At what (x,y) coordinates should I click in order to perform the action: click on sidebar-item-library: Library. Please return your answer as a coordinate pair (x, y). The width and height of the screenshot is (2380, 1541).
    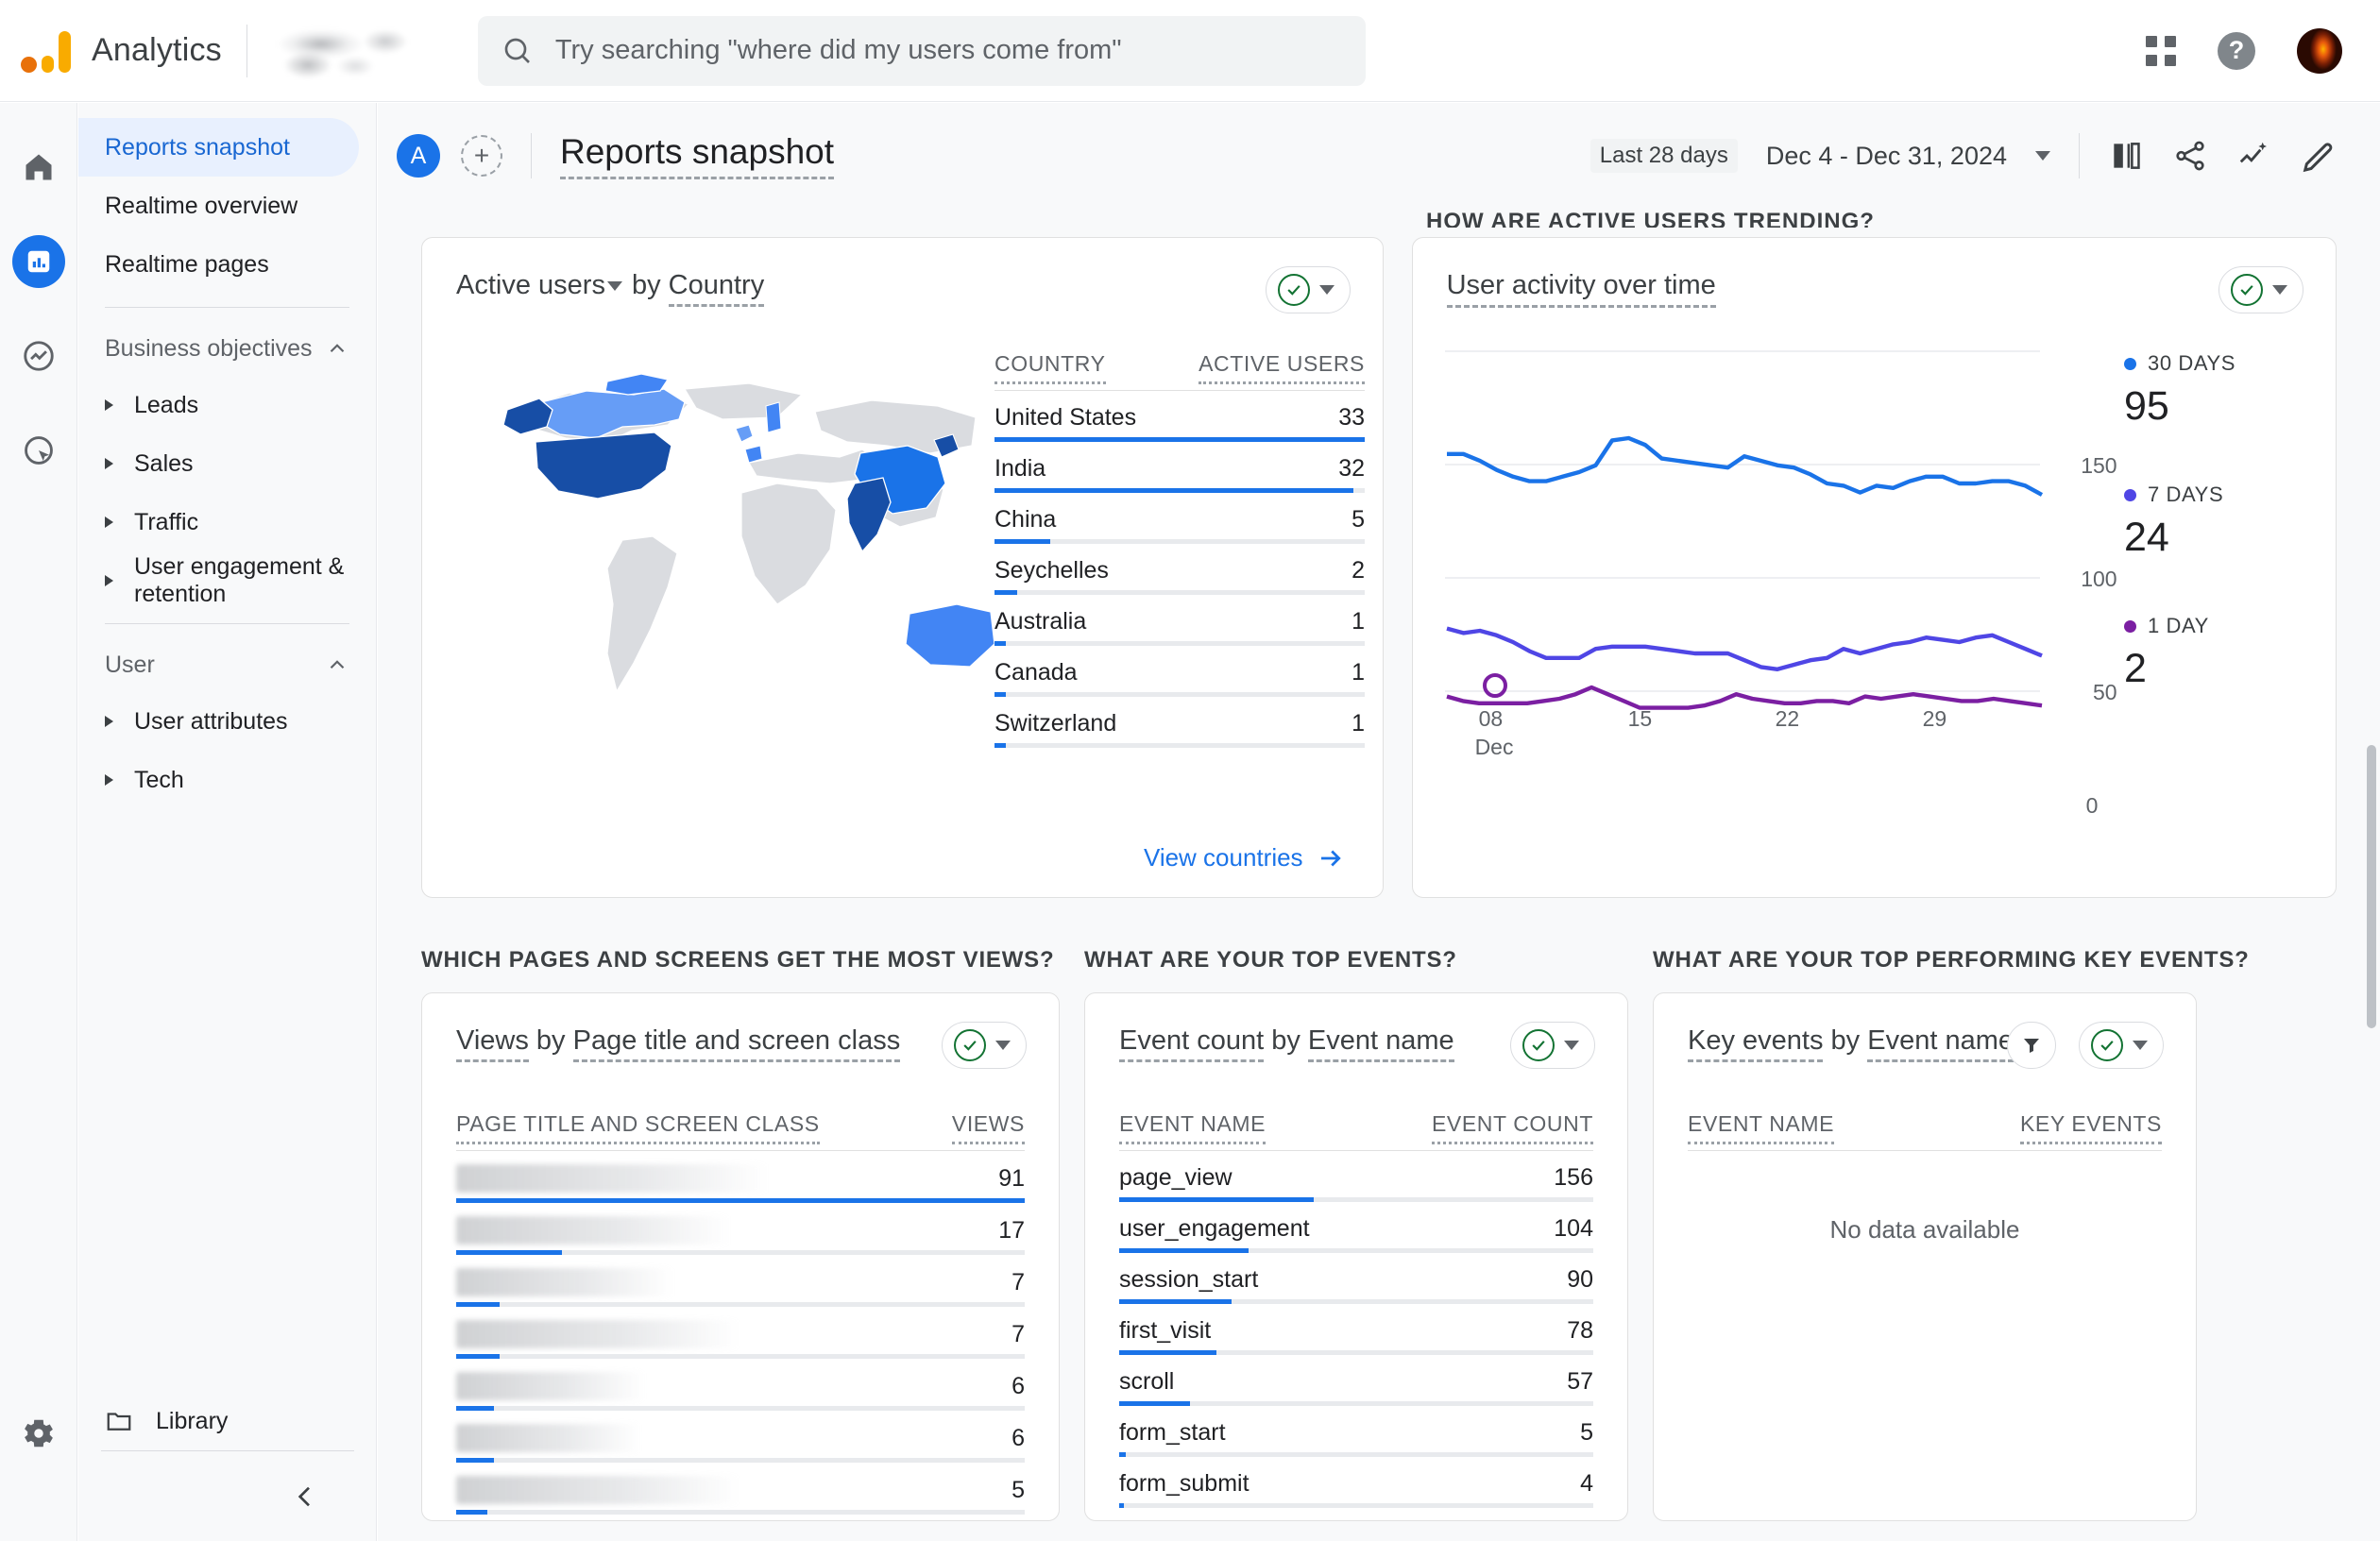
    Looking at the image, I should click on (227, 1421).